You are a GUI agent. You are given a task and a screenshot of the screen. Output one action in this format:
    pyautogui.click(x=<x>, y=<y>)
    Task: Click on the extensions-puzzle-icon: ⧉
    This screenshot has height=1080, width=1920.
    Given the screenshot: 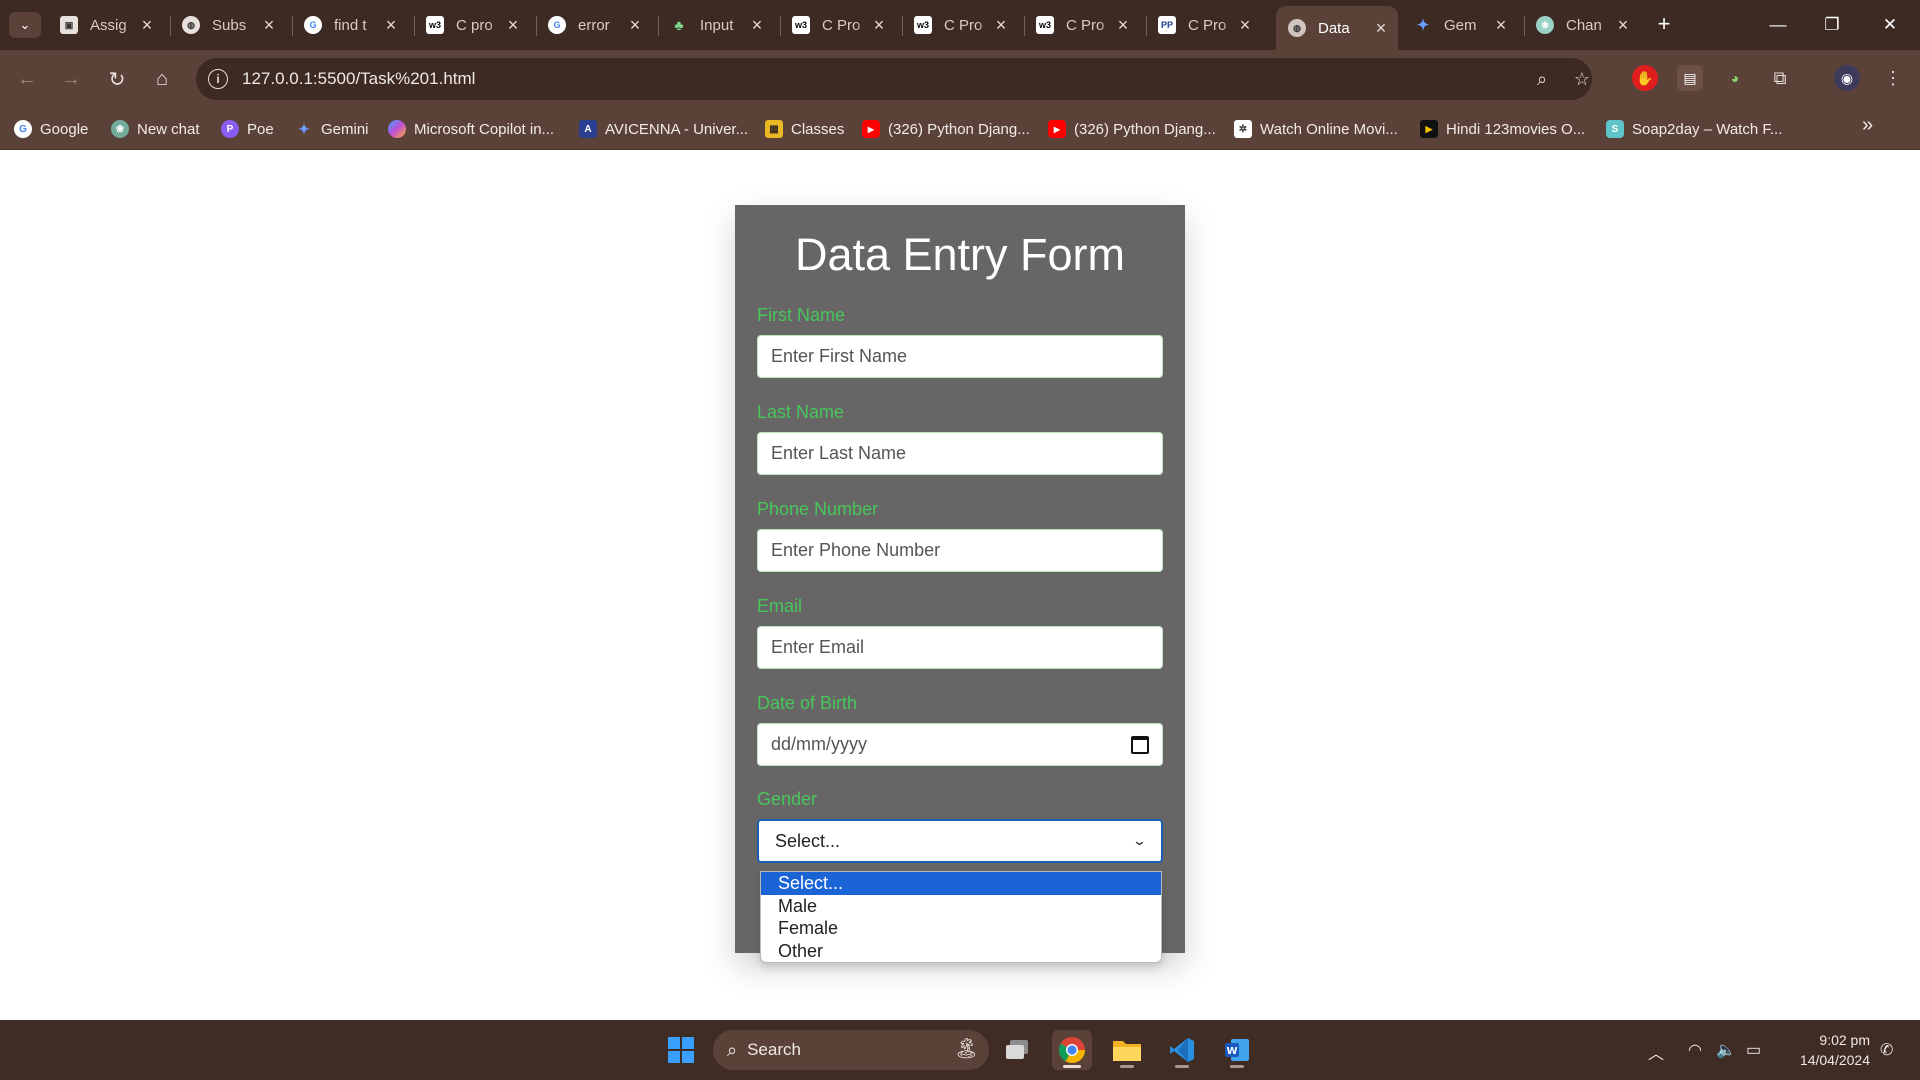 What is the action you would take?
    pyautogui.click(x=1780, y=78)
    